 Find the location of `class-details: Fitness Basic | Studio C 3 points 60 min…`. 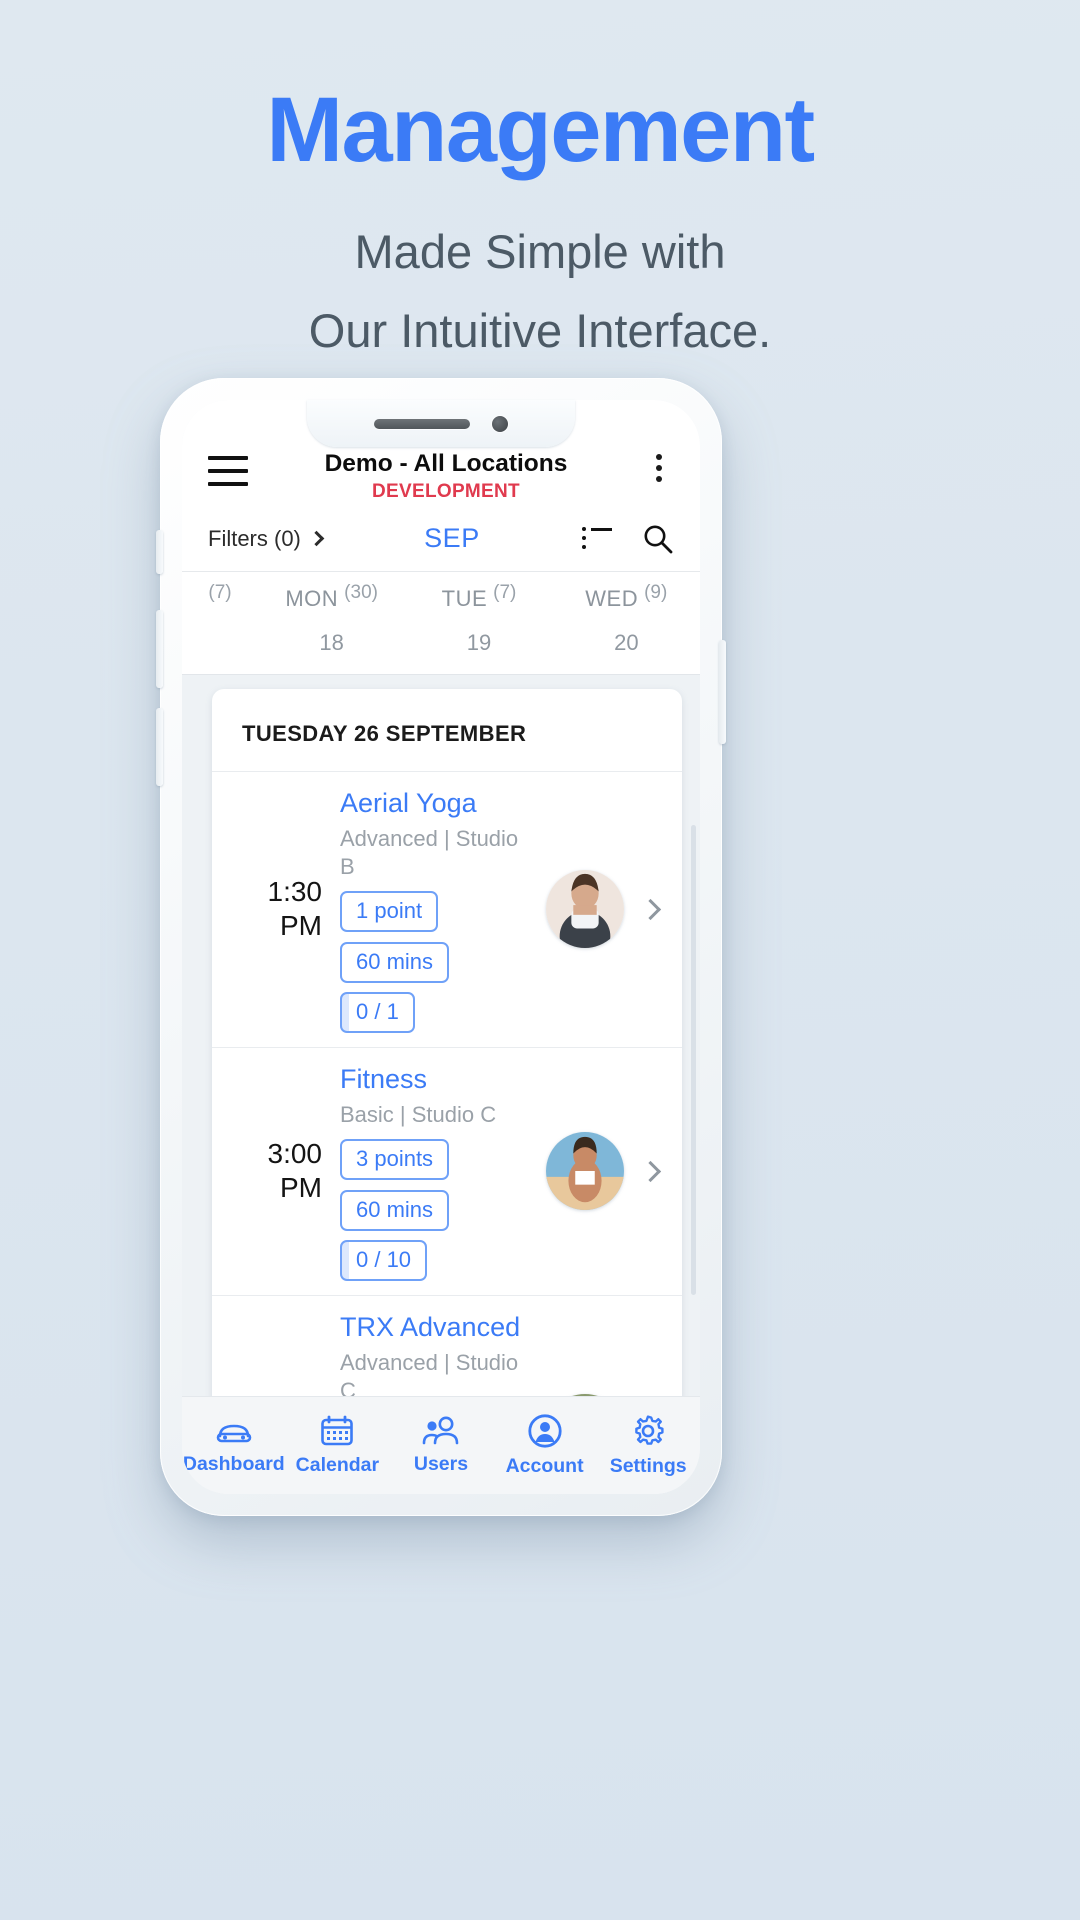

class-details: Fitness Basic | Studio C 3 points 60 min… is located at coordinates (436, 1171).